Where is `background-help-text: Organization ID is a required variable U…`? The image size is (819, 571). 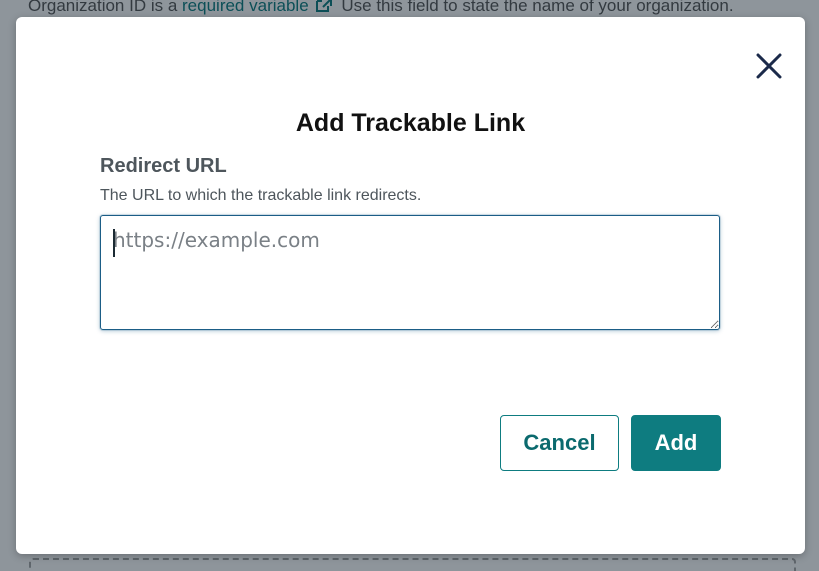
background-help-text: Organization ID is a required variable U… is located at coordinates (381, 8).